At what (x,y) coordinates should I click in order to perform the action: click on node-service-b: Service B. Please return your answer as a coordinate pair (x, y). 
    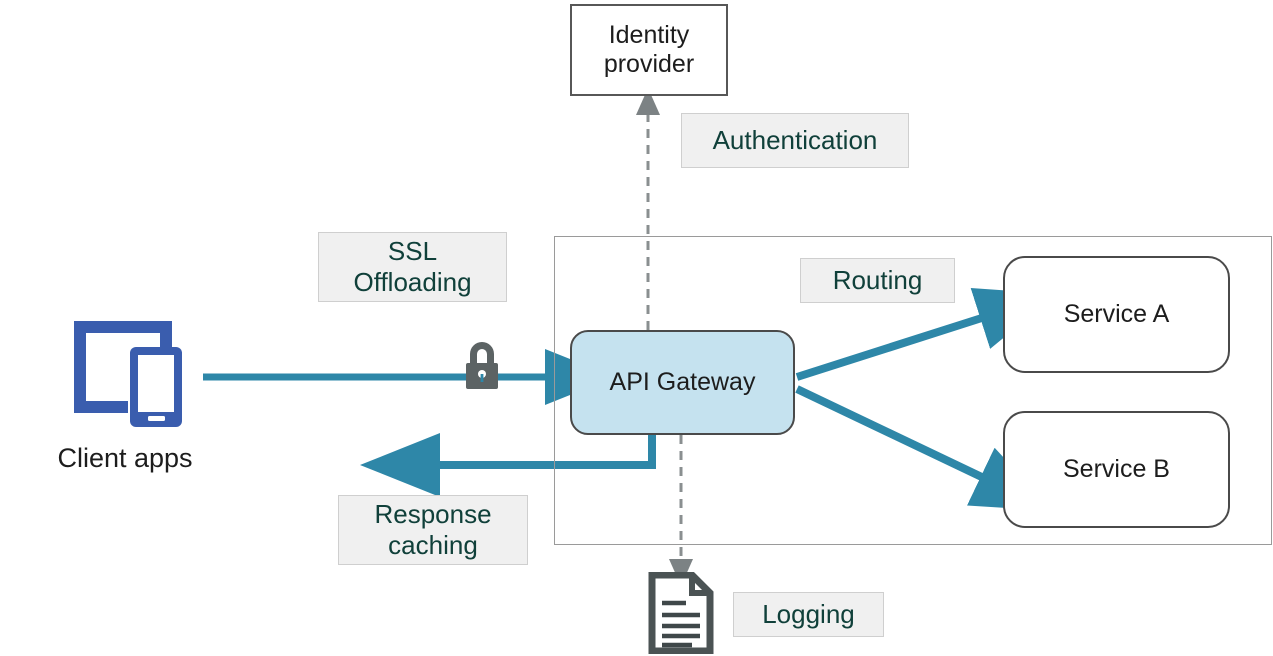
    Looking at the image, I should click on (1116, 469).